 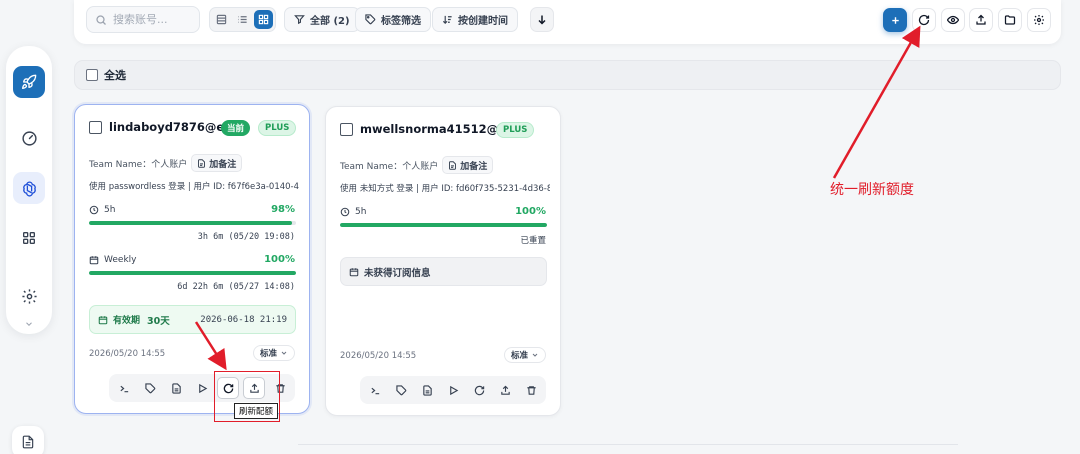 I want to click on refresh-quota-tooltip: 刷新配额, so click(x=256, y=411).